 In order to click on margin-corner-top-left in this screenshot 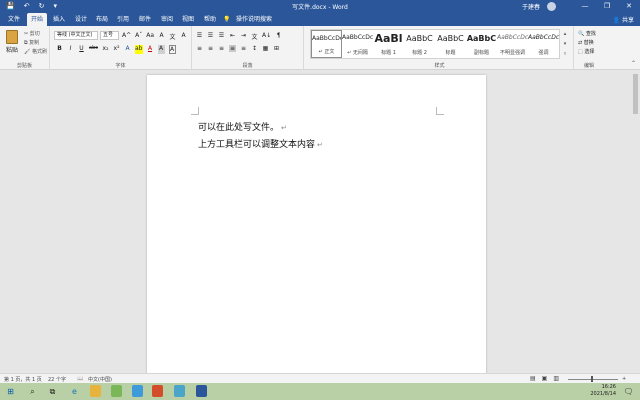, I will do `click(195, 111)`.